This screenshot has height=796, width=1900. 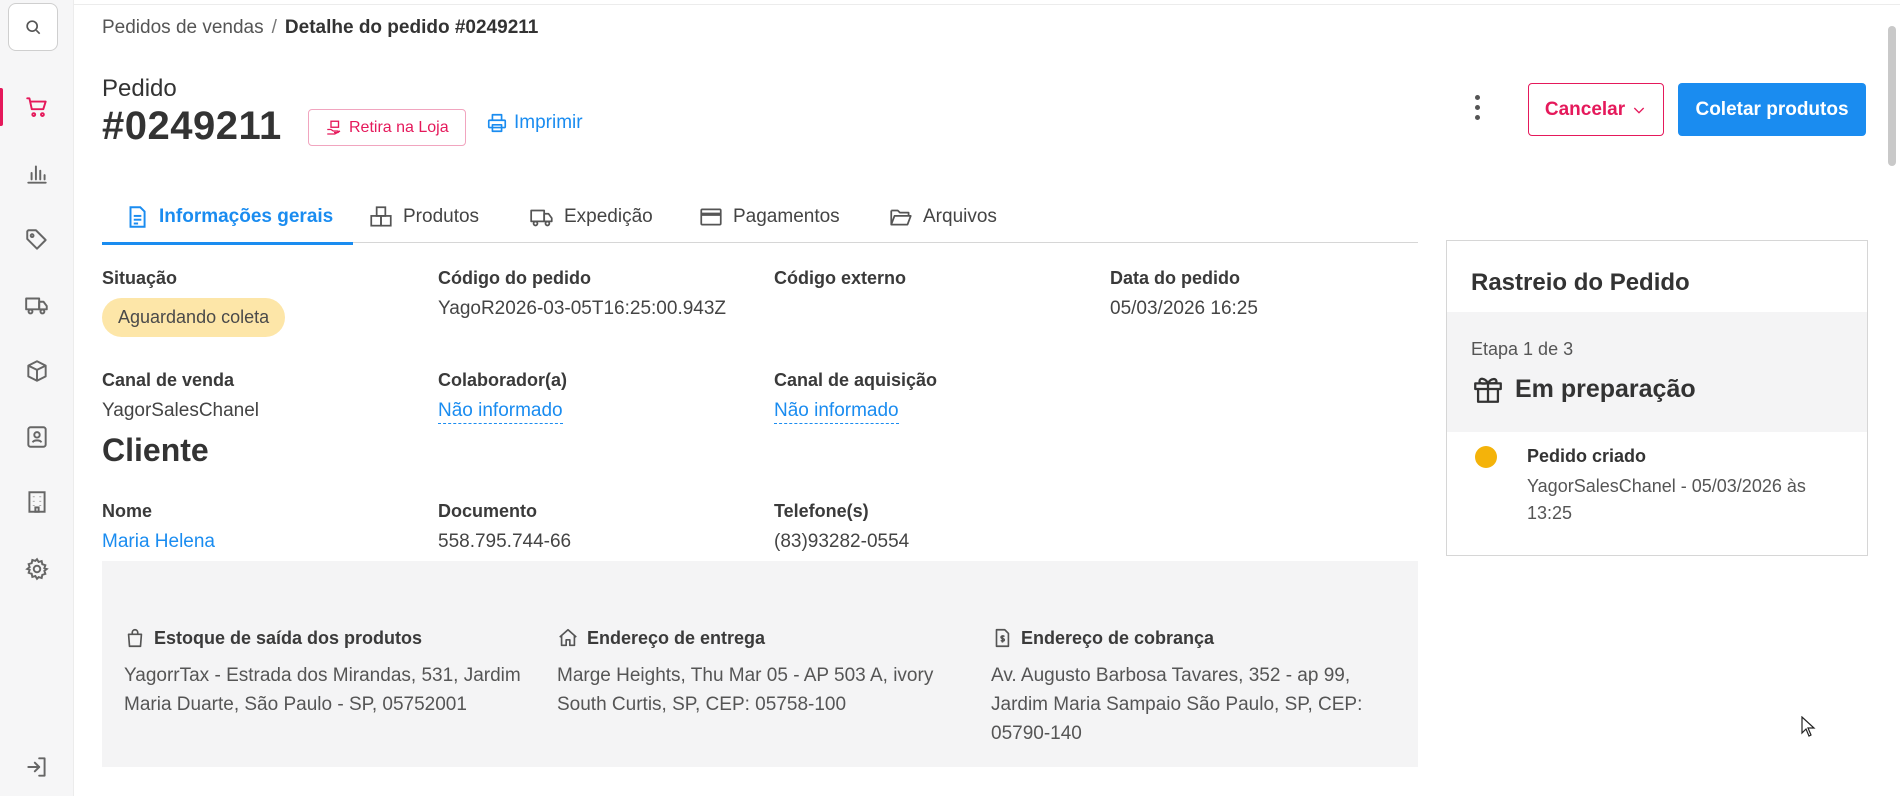 I want to click on field-client-phone: Telefone(s) (83)93282-0554, so click(x=841, y=527).